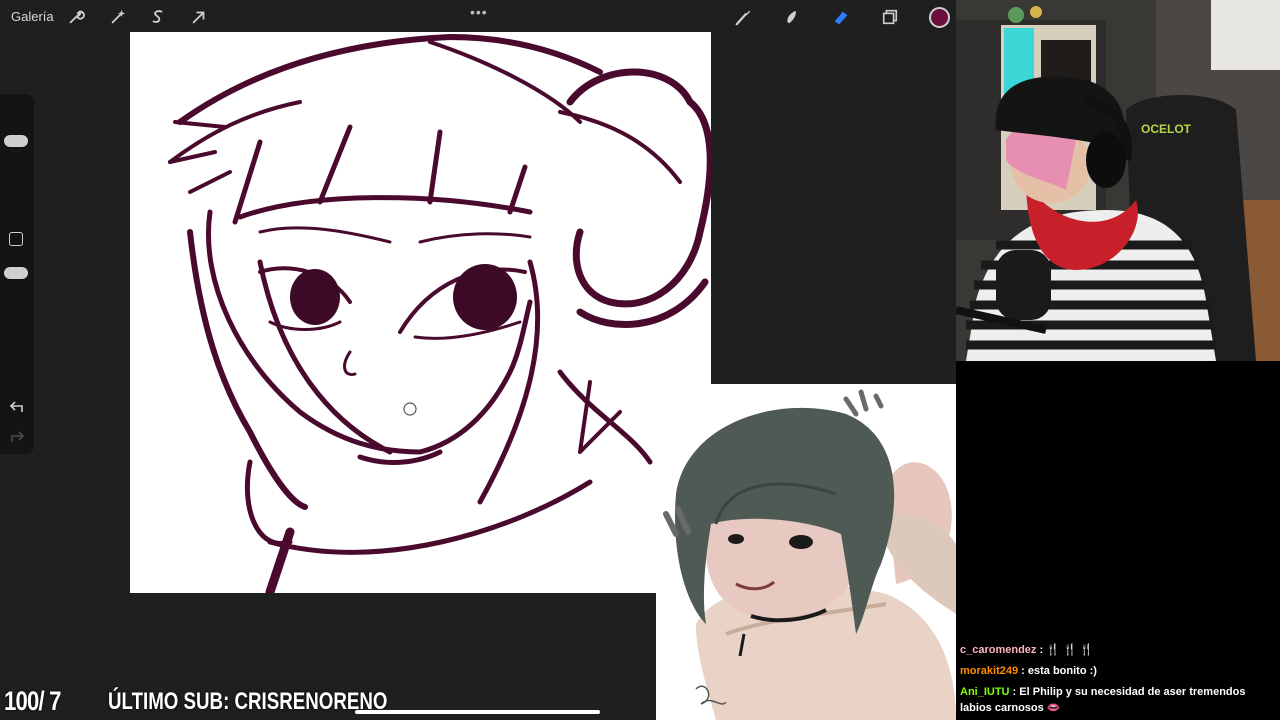 This screenshot has height=720, width=1280. Describe the element at coordinates (410, 409) in the screenshot. I see `brush-cursor` at that location.